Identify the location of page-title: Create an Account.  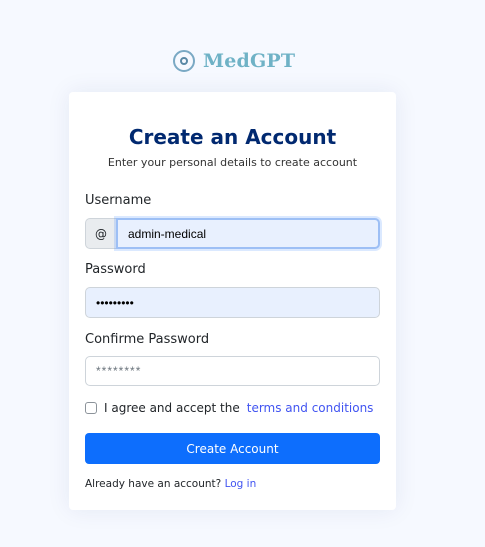
(232, 137).